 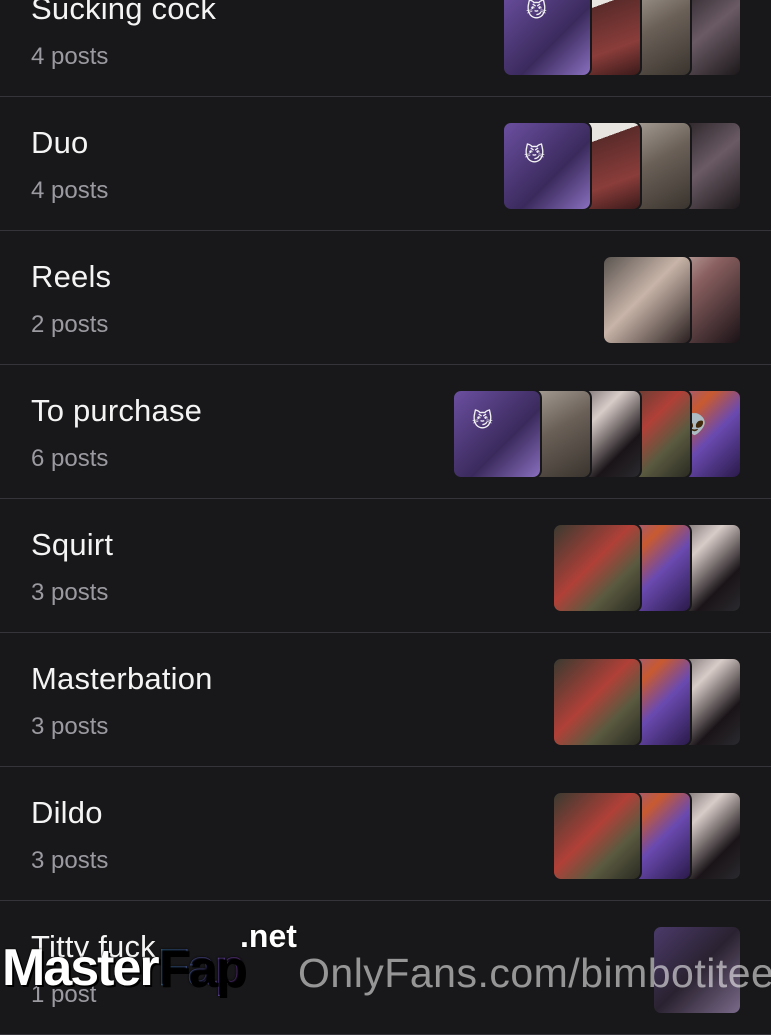 I want to click on list-title: Reels, so click(x=71, y=276).